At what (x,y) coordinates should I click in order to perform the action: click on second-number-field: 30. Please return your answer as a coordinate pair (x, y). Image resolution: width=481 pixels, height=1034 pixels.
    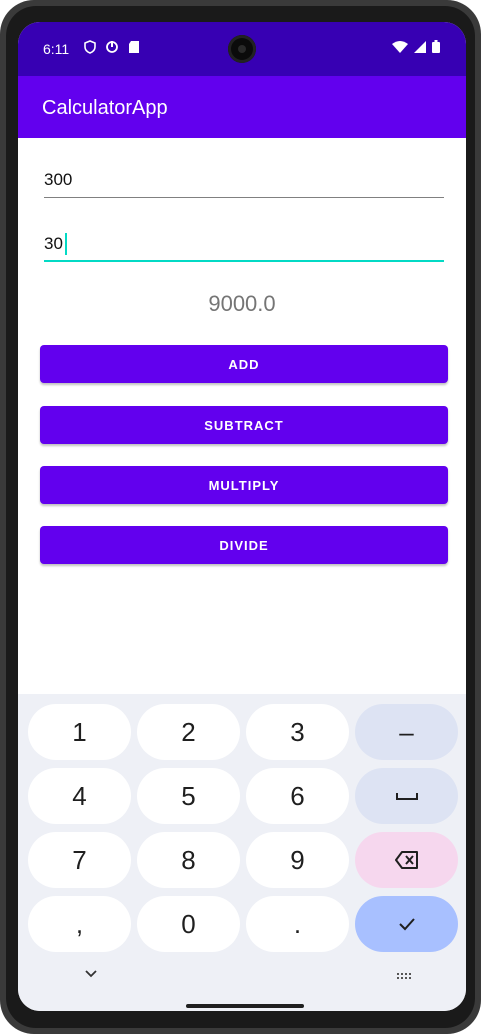
    Looking at the image, I should click on (244, 246).